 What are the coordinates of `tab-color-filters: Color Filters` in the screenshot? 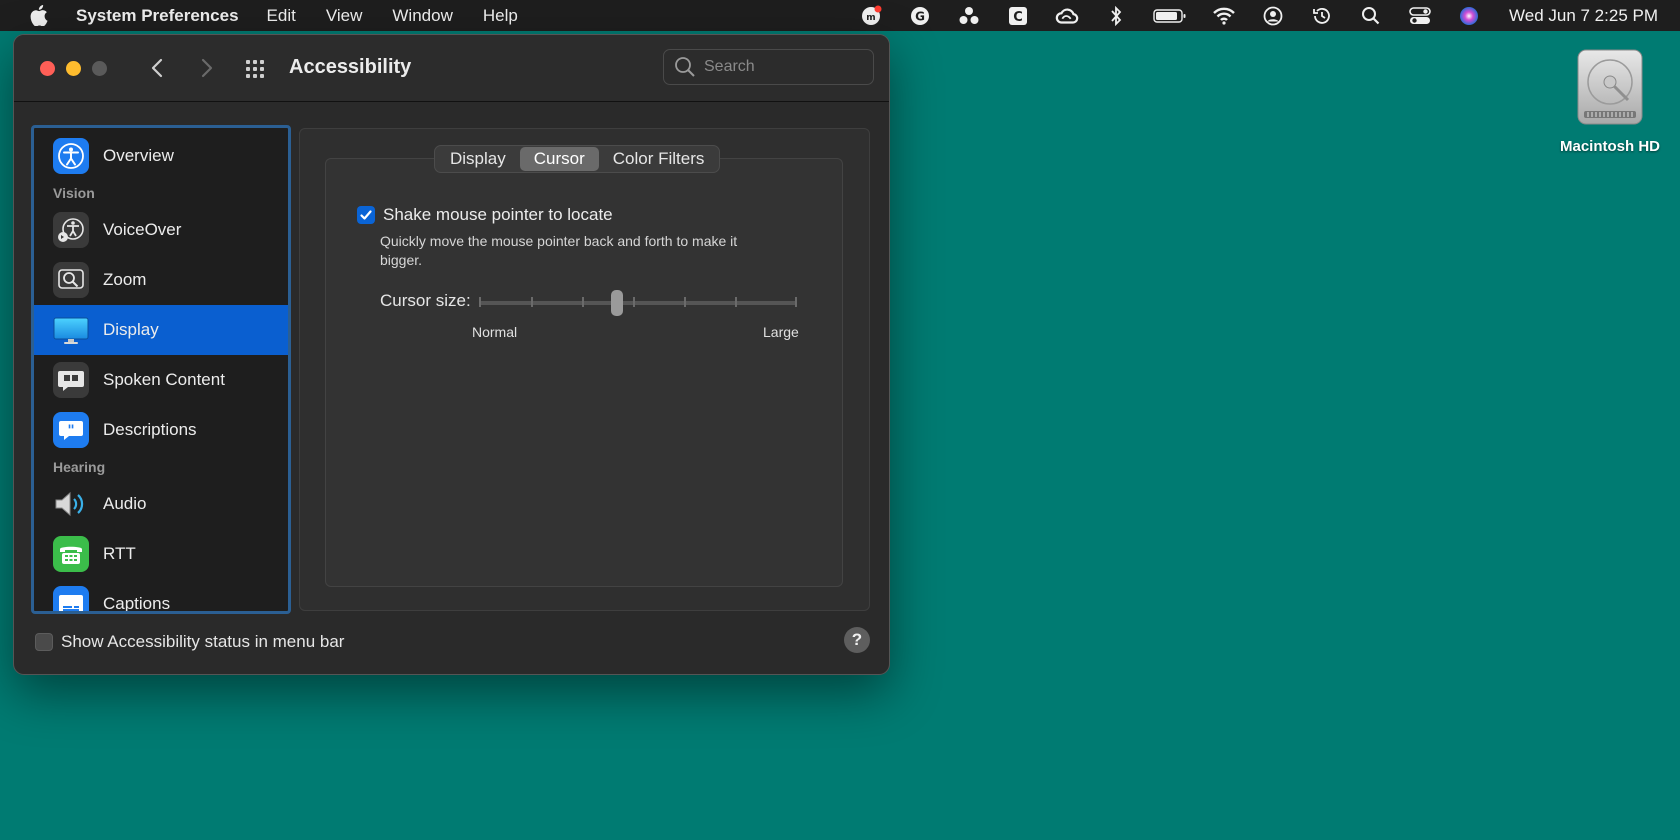 It's located at (659, 159).